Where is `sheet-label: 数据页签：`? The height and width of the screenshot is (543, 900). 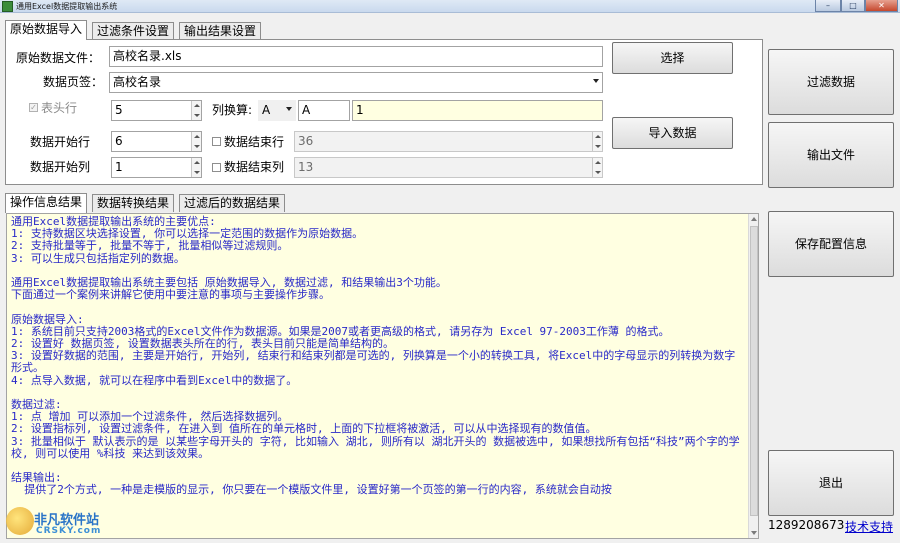
sheet-label: 数据页签： is located at coordinates (73, 82).